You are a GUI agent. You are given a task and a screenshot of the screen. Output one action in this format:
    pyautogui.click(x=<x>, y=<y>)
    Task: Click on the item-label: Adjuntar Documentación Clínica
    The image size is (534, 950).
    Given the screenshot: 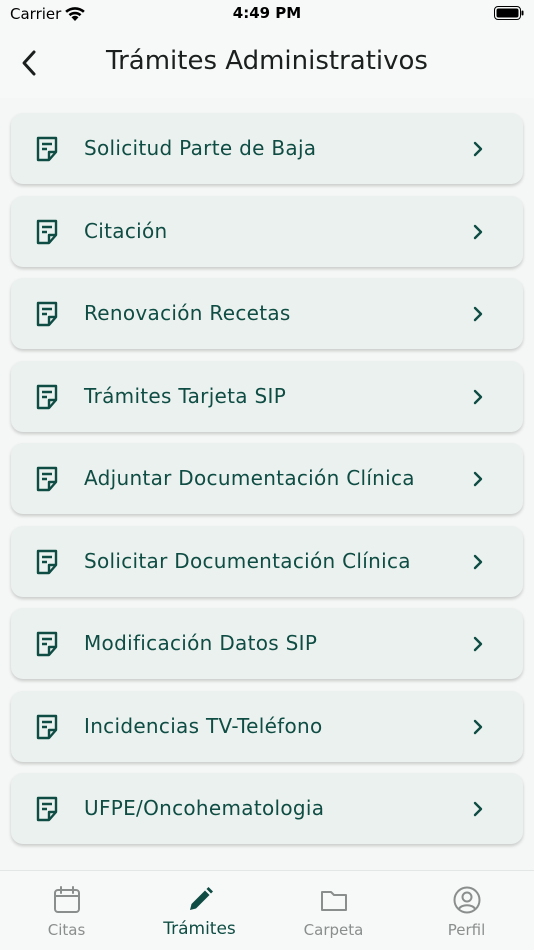 What is the action you would take?
    pyautogui.click(x=249, y=478)
    